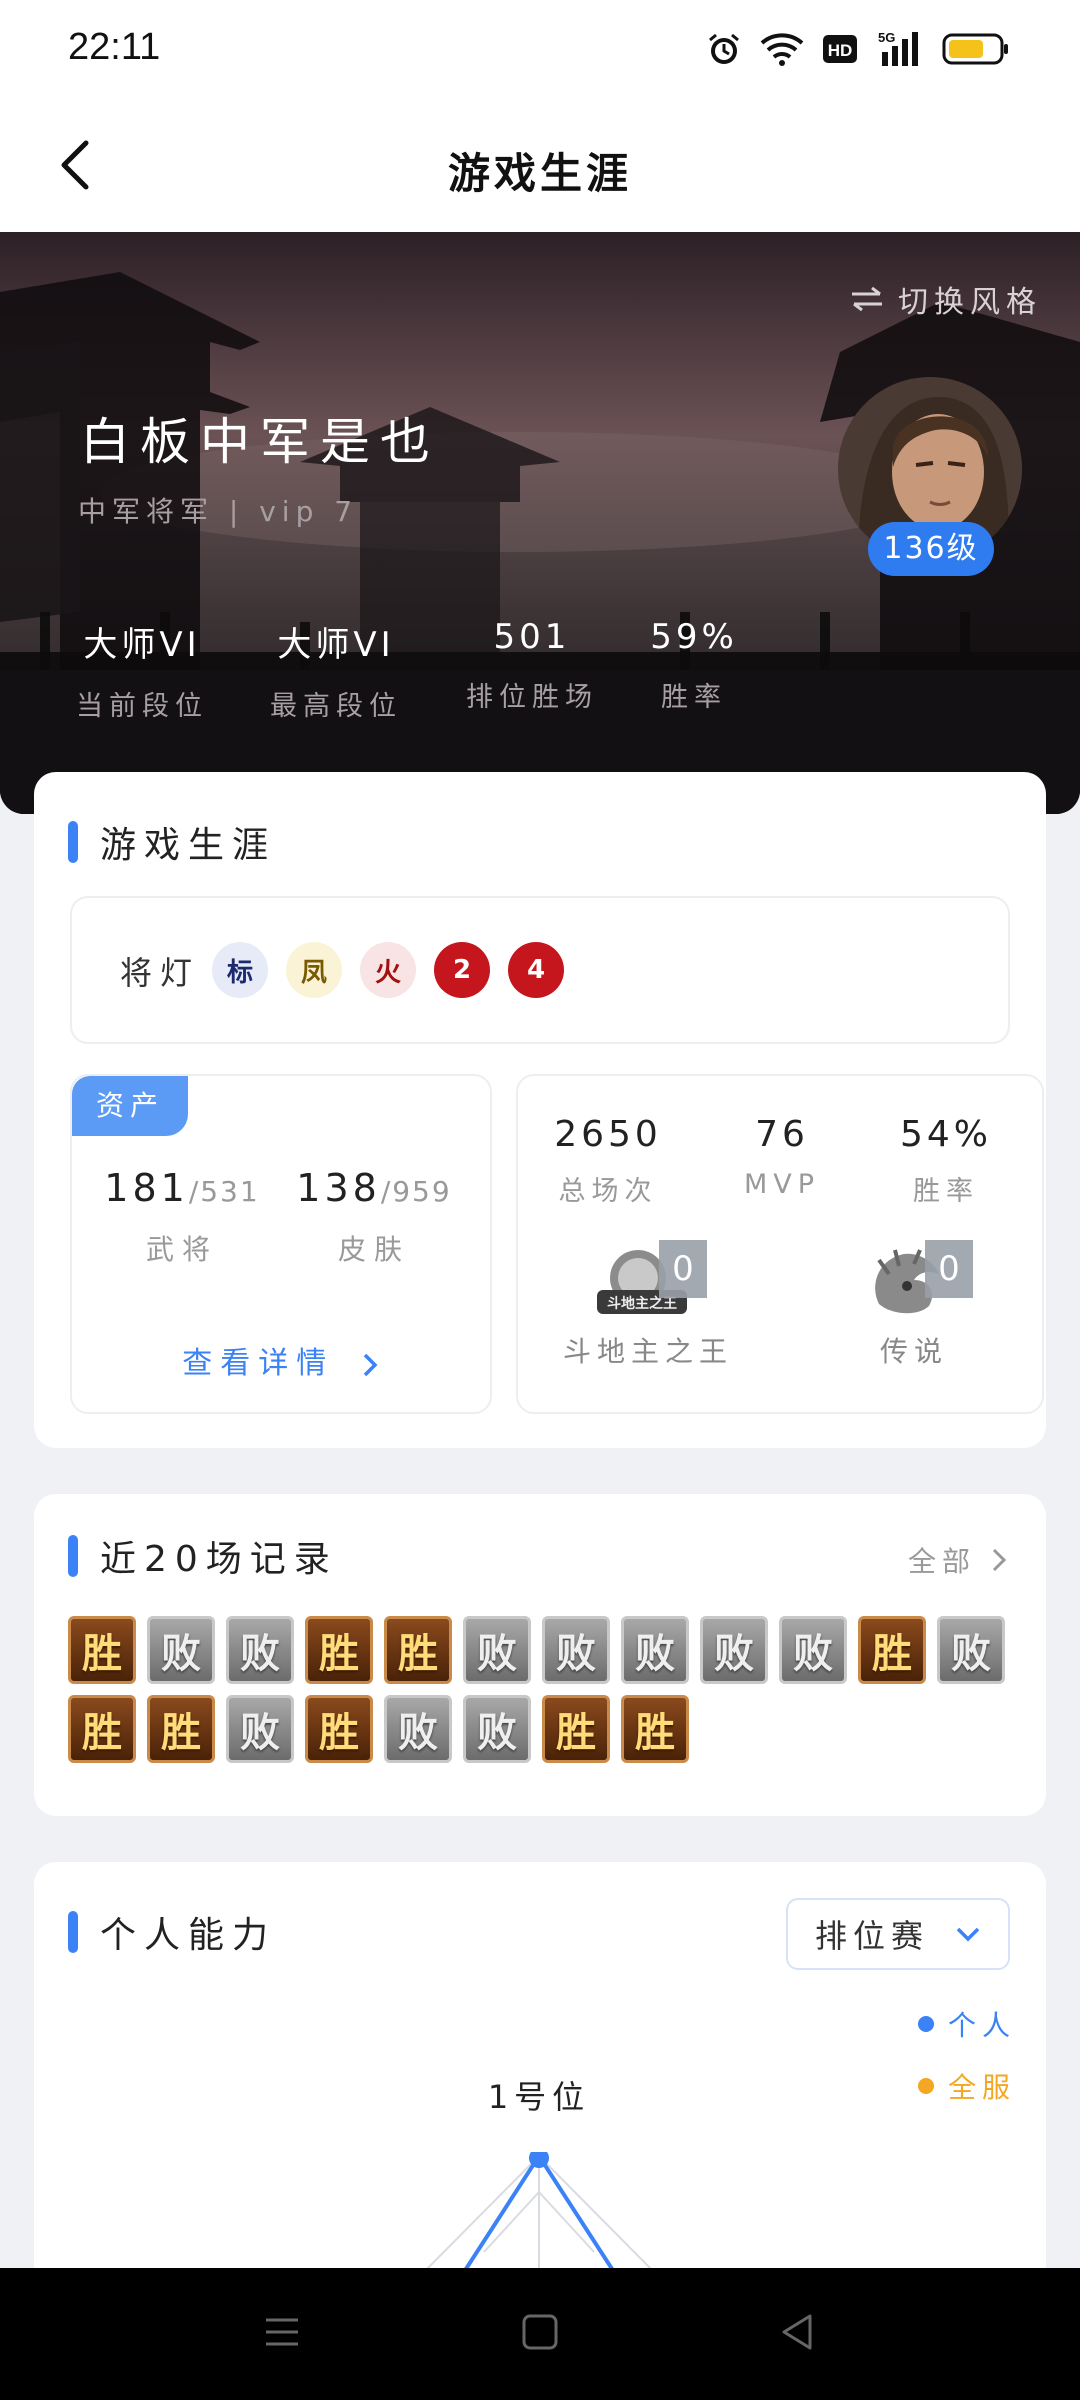  Describe the element at coordinates (647, 1351) in the screenshot. I see `badge-label: 斗地主之王` at that location.